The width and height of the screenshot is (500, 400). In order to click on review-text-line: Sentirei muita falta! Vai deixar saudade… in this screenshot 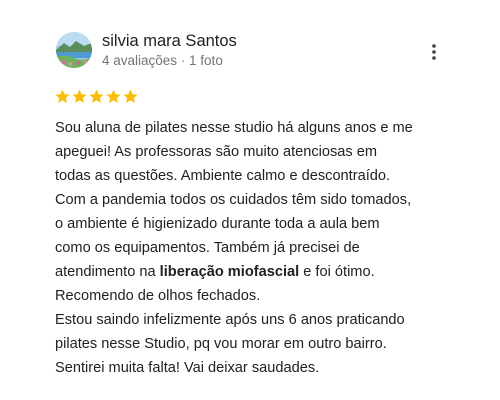, I will do `click(187, 368)`.